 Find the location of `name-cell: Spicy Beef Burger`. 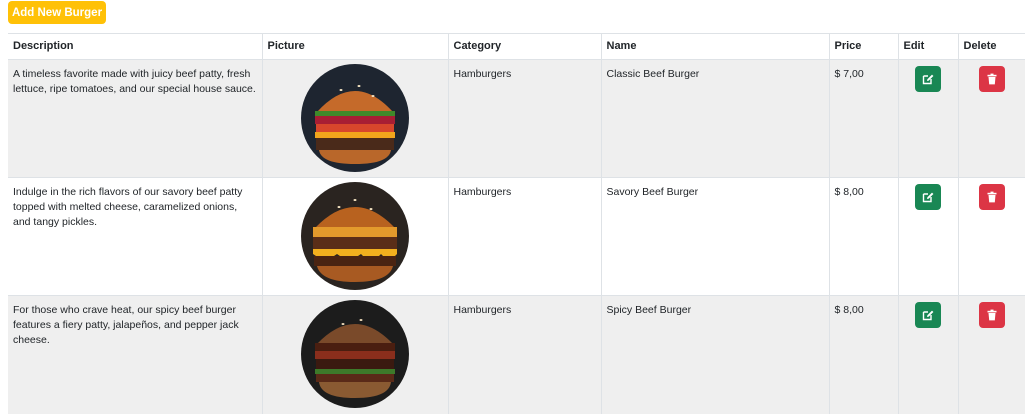

name-cell: Spicy Beef Burger is located at coordinates (714, 354).